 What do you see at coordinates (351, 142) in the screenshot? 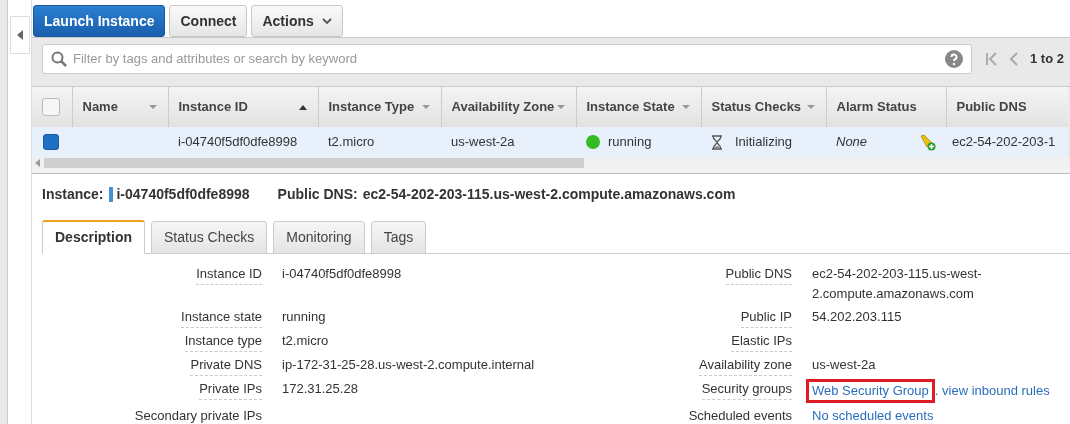
I see `table-cell: t2.micro` at bounding box center [351, 142].